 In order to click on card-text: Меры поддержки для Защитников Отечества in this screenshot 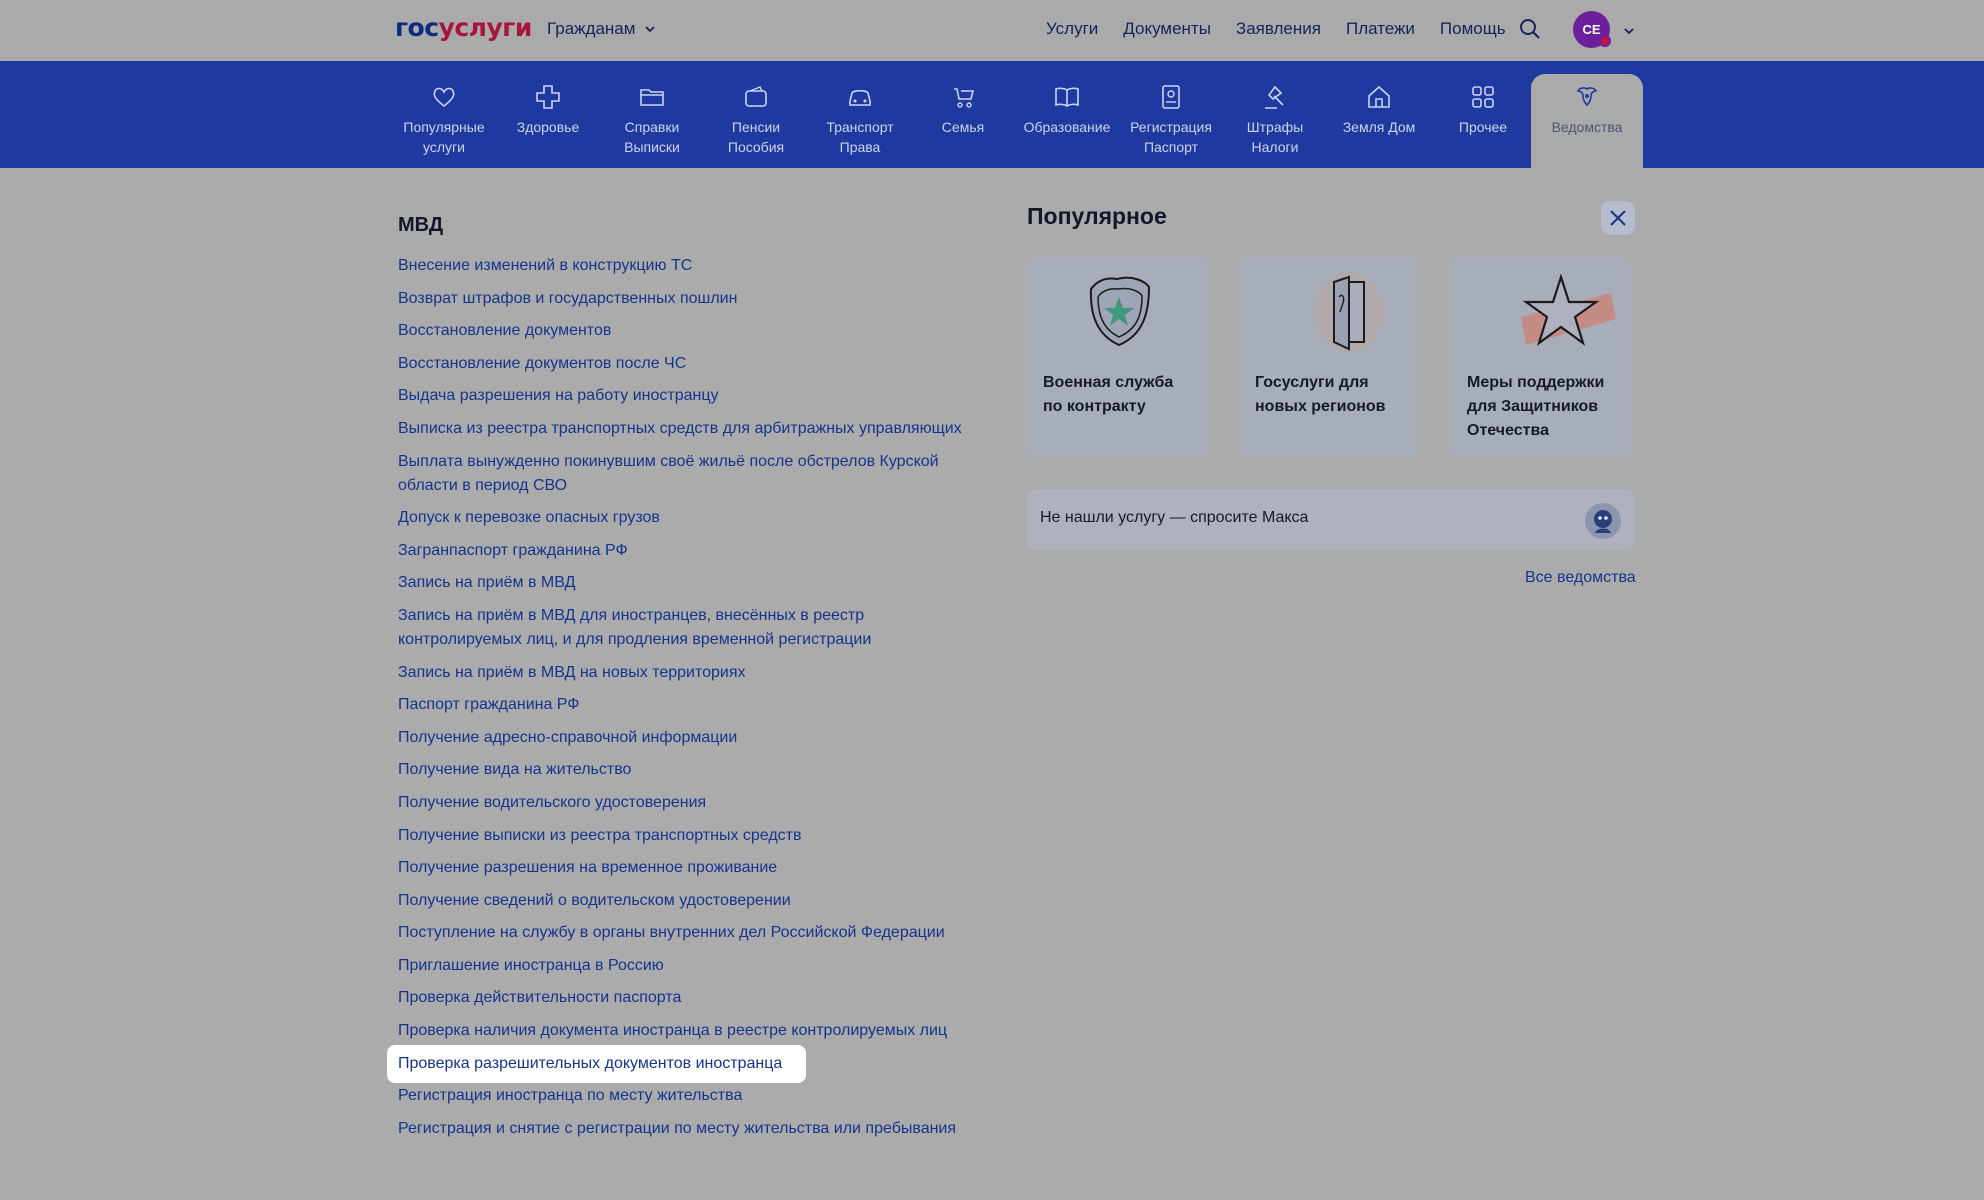, I will do `click(1542, 407)`.